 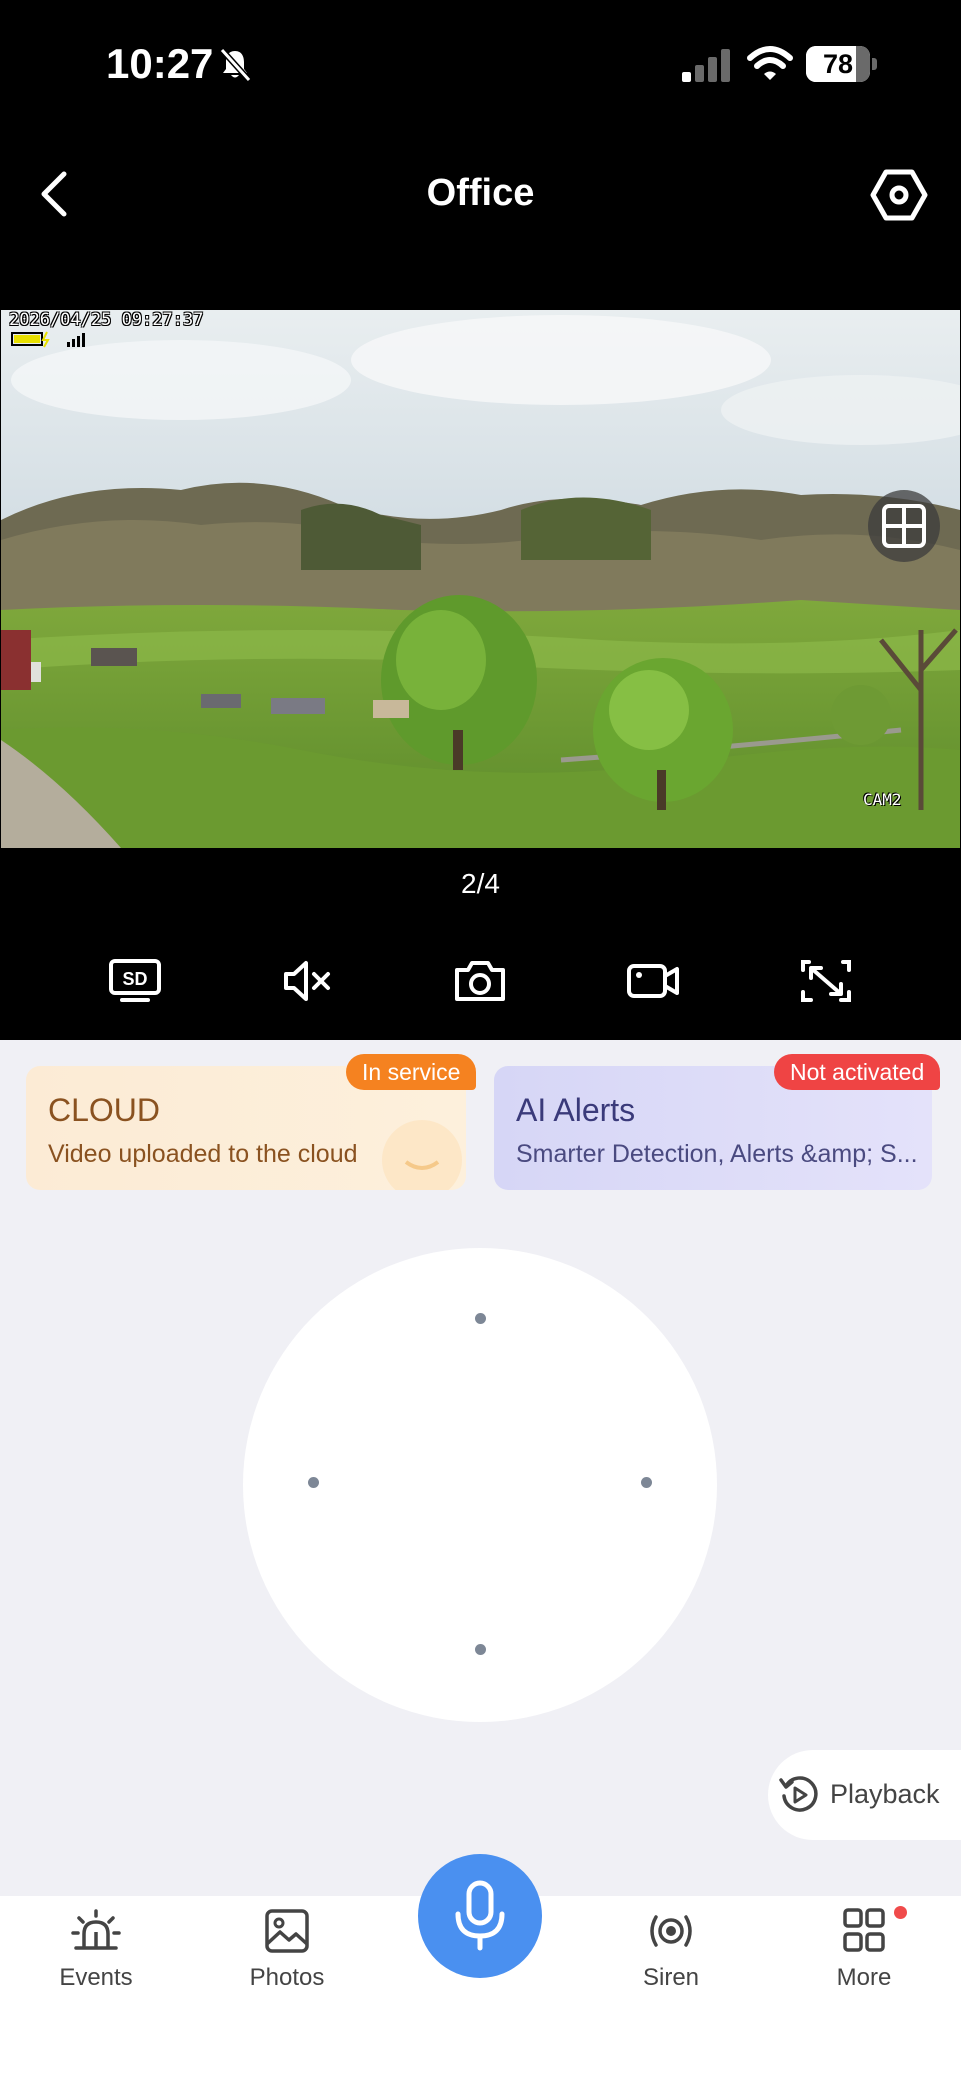 I want to click on playback-button: Playback, so click(x=864, y=1795).